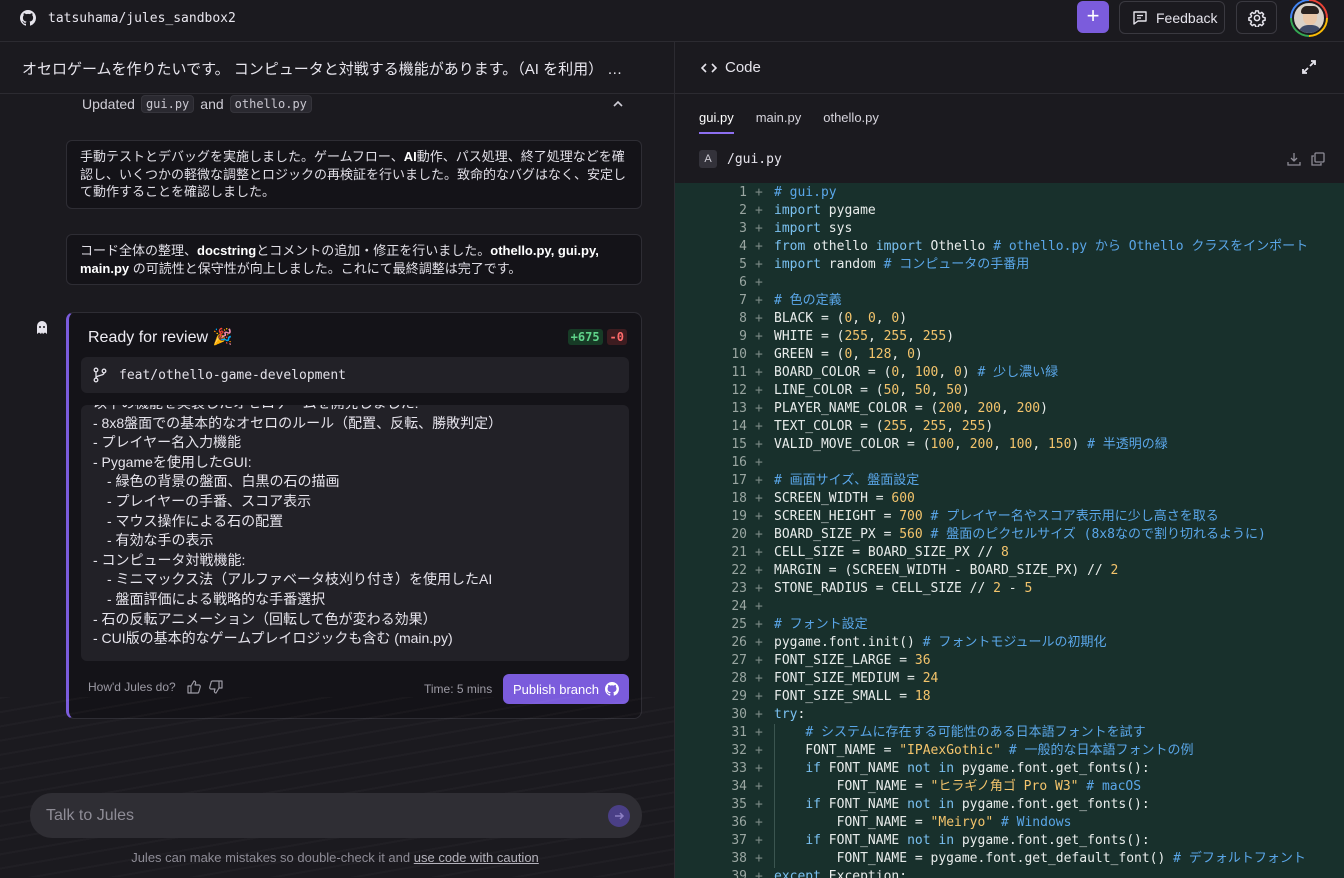 This screenshot has width=1344, height=878. Describe the element at coordinates (739, 750) in the screenshot. I see `line-number: 32` at that location.